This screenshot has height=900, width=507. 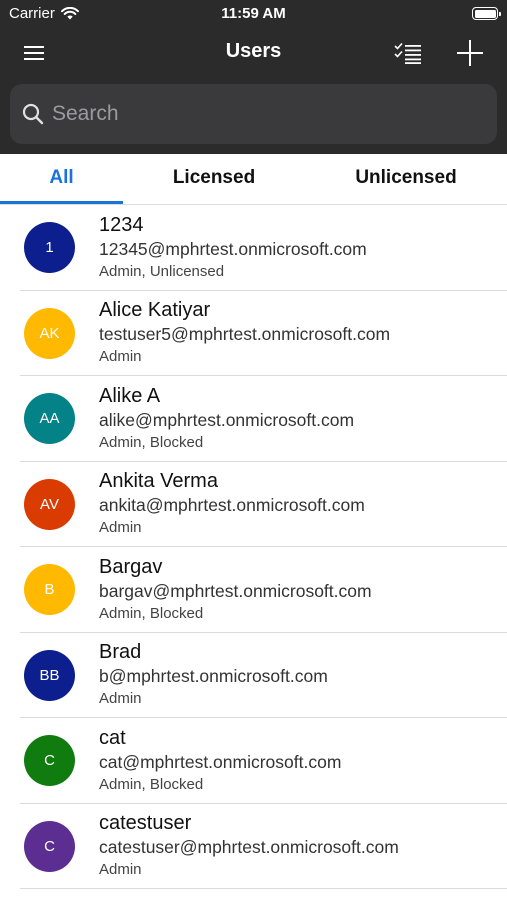 What do you see at coordinates (486, 13) in the screenshot?
I see `battery-icon` at bounding box center [486, 13].